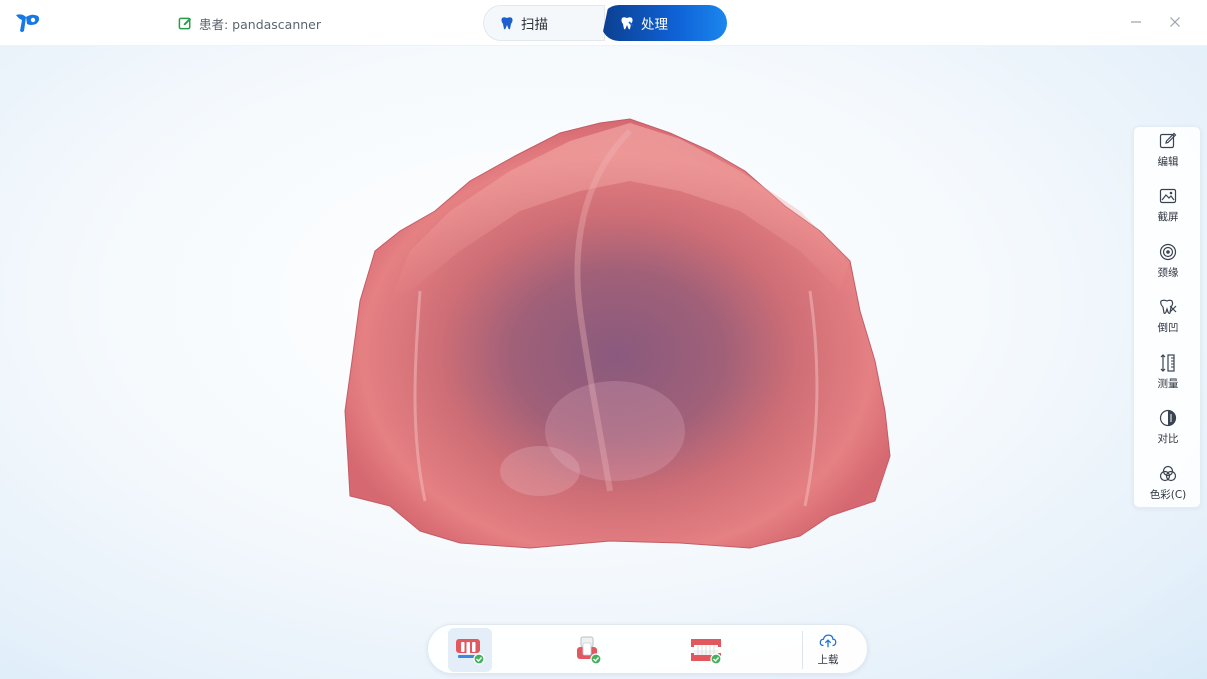 This screenshot has width=1207, height=679. What do you see at coordinates (828, 641) in the screenshot?
I see `cloud-upload-icon` at bounding box center [828, 641].